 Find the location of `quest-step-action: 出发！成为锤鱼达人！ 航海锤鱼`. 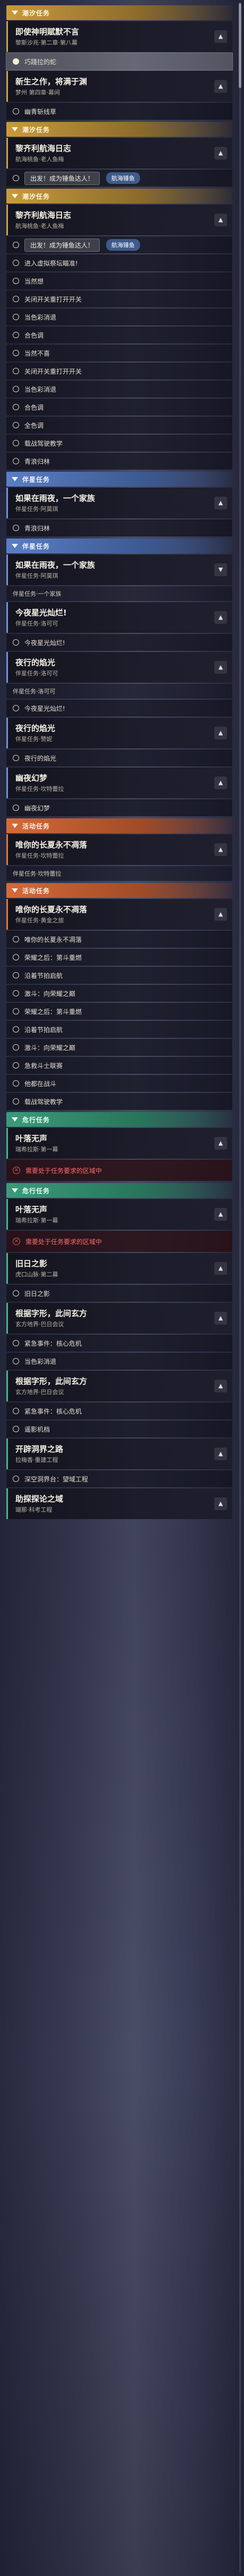

quest-step-action: 出发！成为锤鱼达人！ 航海锤鱼 is located at coordinates (119, 244).